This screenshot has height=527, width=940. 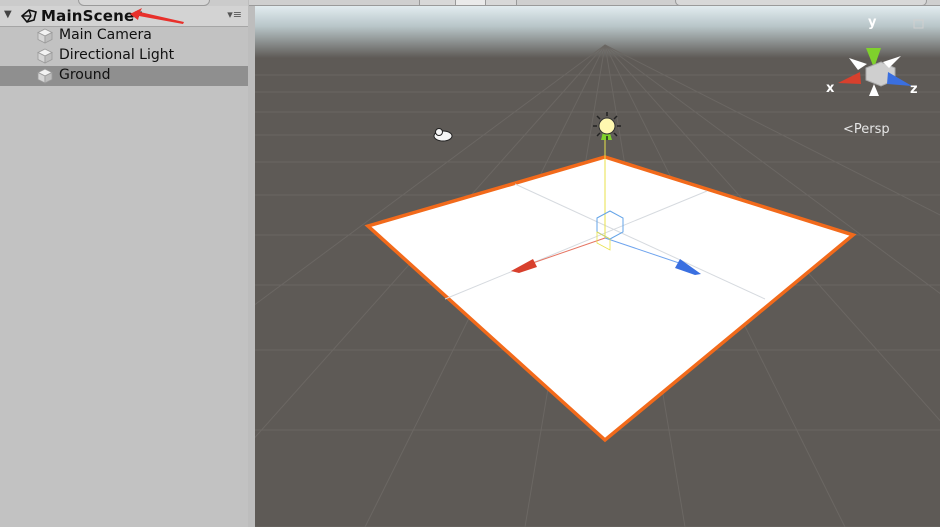 What do you see at coordinates (597, 29) in the screenshot?
I see `scene-sky` at bounding box center [597, 29].